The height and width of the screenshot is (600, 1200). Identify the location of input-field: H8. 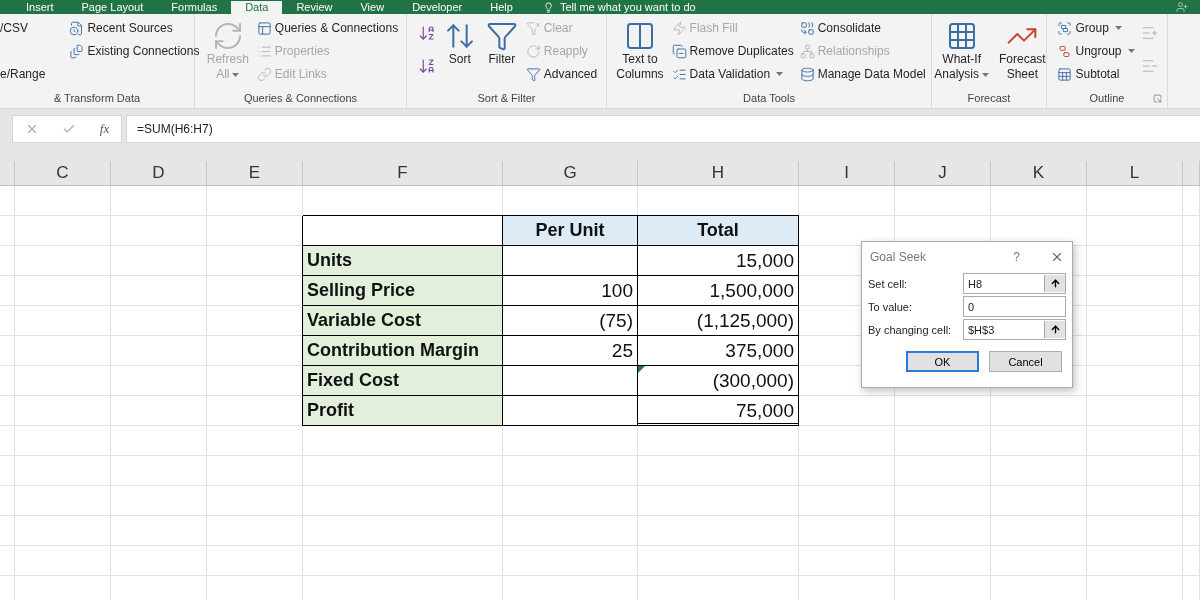
(1014, 283).